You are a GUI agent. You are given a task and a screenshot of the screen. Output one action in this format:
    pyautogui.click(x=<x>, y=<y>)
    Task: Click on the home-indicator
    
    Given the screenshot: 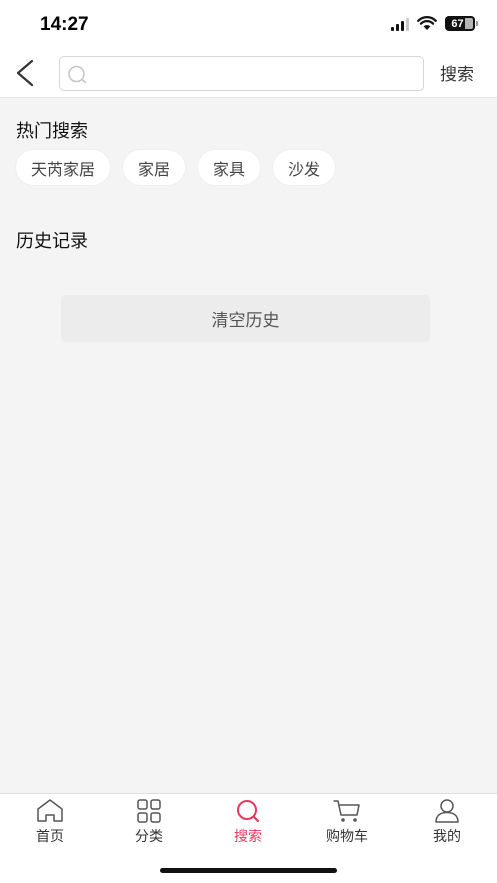 What is the action you would take?
    pyautogui.click(x=248, y=870)
    